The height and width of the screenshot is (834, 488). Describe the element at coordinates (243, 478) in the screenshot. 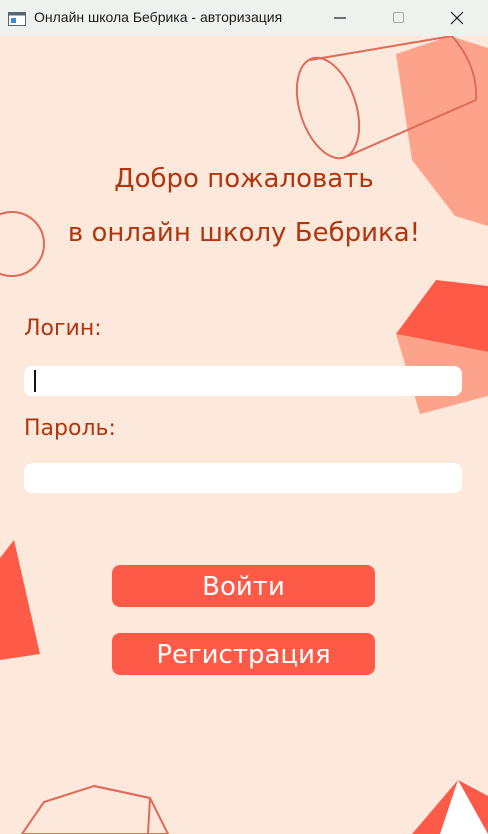

I see `password-input` at that location.